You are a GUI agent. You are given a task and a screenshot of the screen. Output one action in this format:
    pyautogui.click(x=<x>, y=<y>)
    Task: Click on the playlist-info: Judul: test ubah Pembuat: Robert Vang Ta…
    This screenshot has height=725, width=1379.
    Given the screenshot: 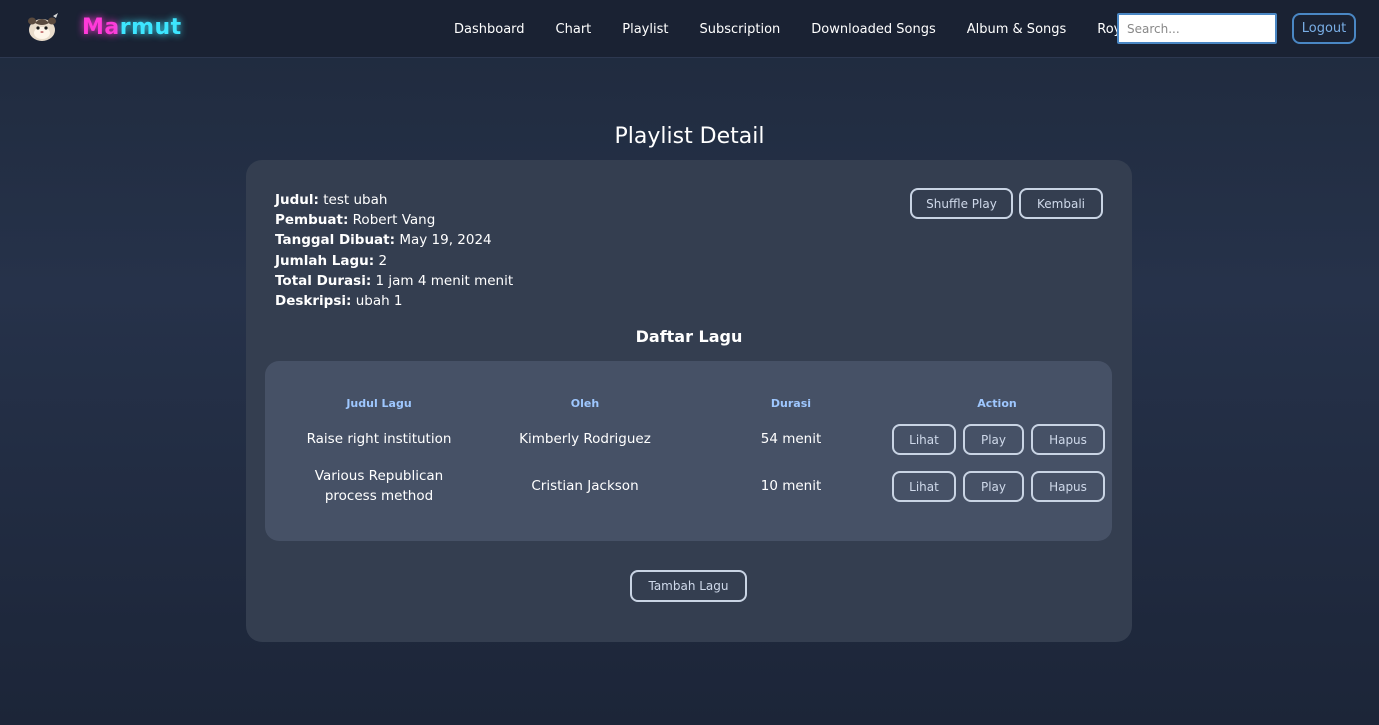 What is the action you would take?
    pyautogui.click(x=394, y=250)
    